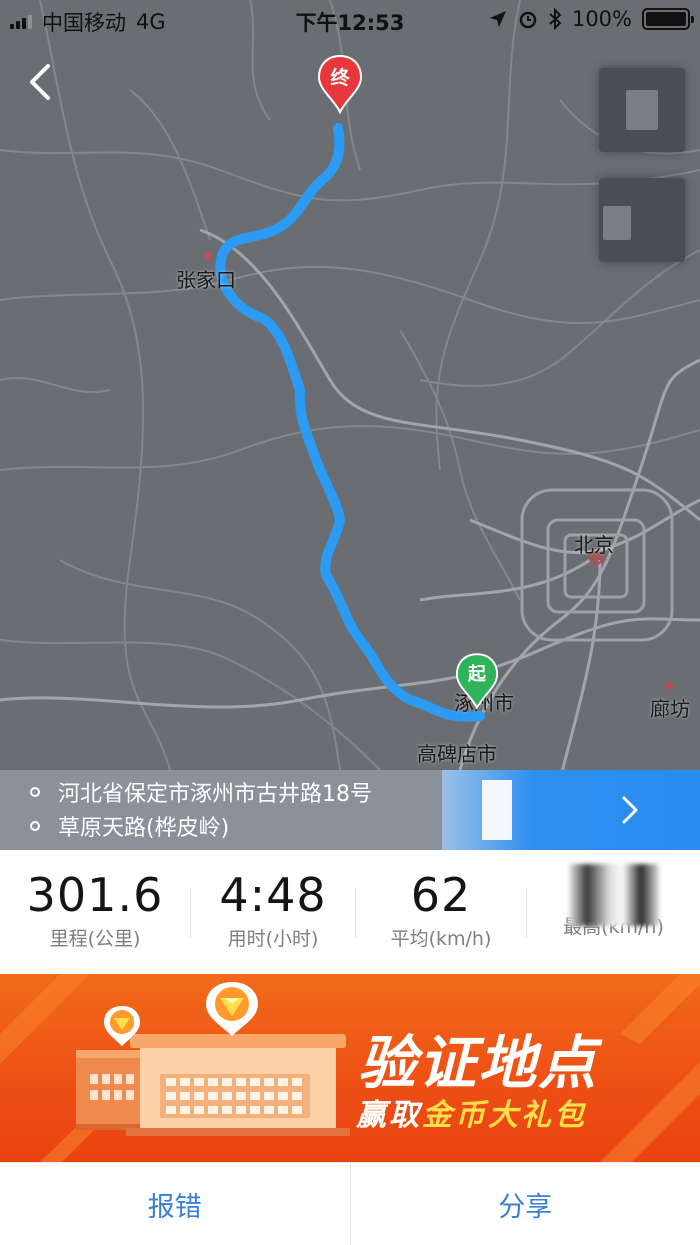  I want to click on blurred-max-value, so click(613, 895).